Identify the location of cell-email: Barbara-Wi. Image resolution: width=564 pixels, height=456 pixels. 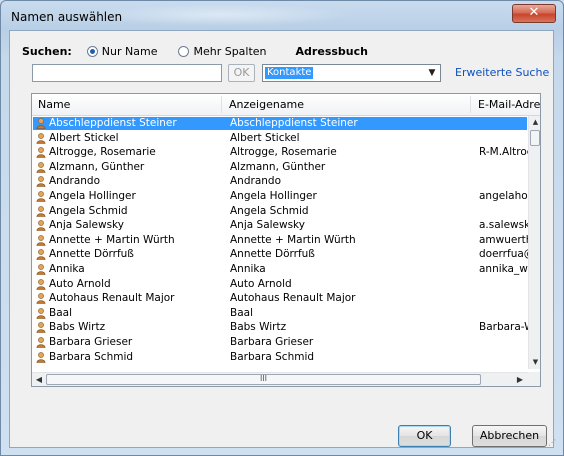
(503, 327).